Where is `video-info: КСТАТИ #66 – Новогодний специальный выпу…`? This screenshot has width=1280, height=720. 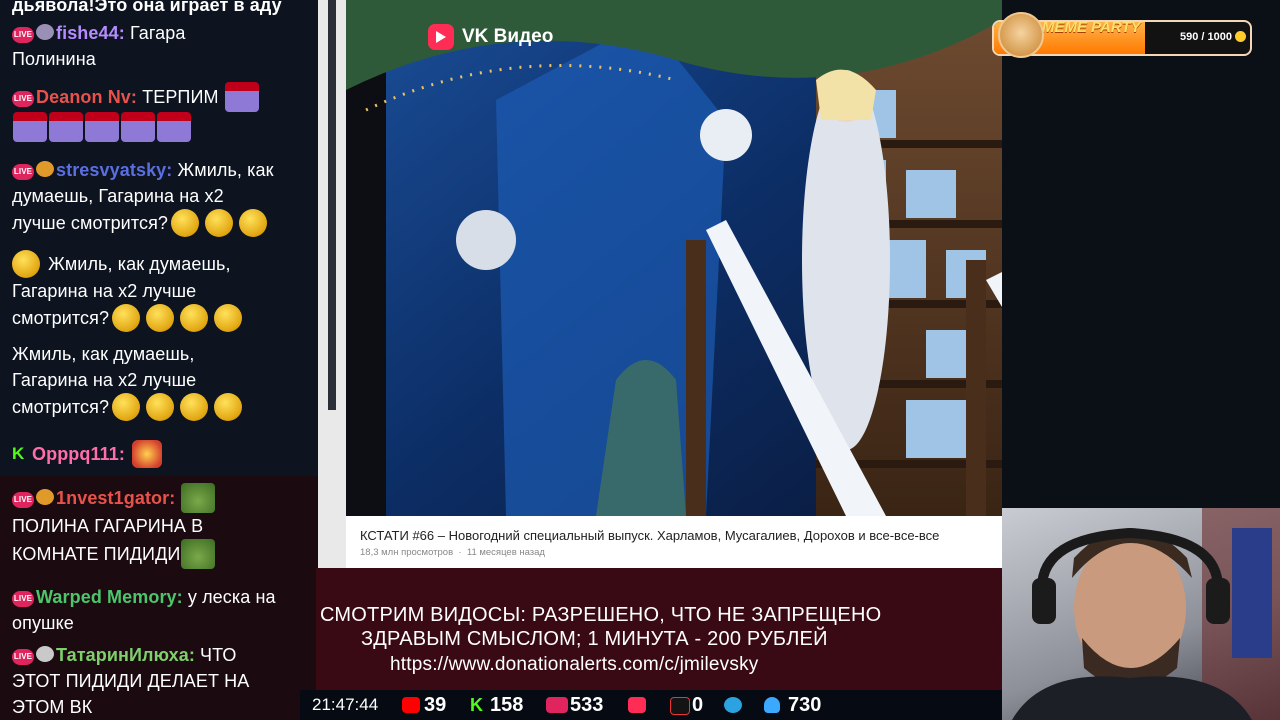 video-info: КСТАТИ #66 – Новогодний специальный выпу… is located at coordinates (674, 542).